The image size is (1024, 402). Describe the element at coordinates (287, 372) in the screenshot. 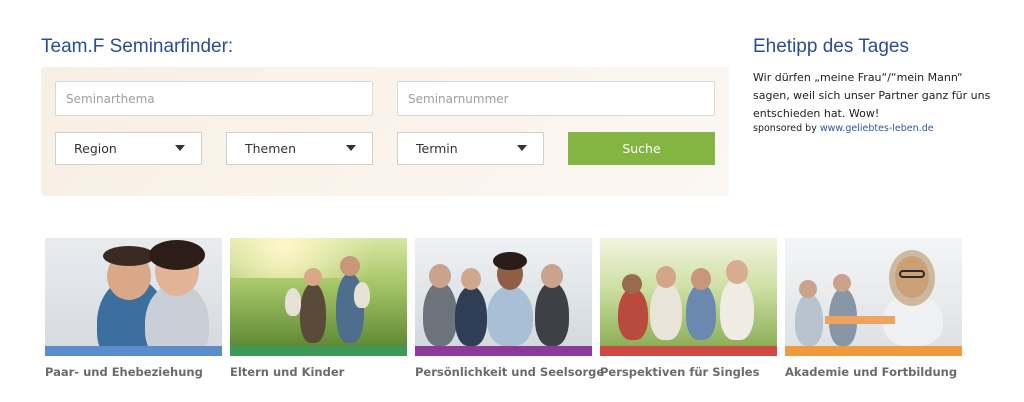

I see `category-label: Eltern und Kinder` at that location.